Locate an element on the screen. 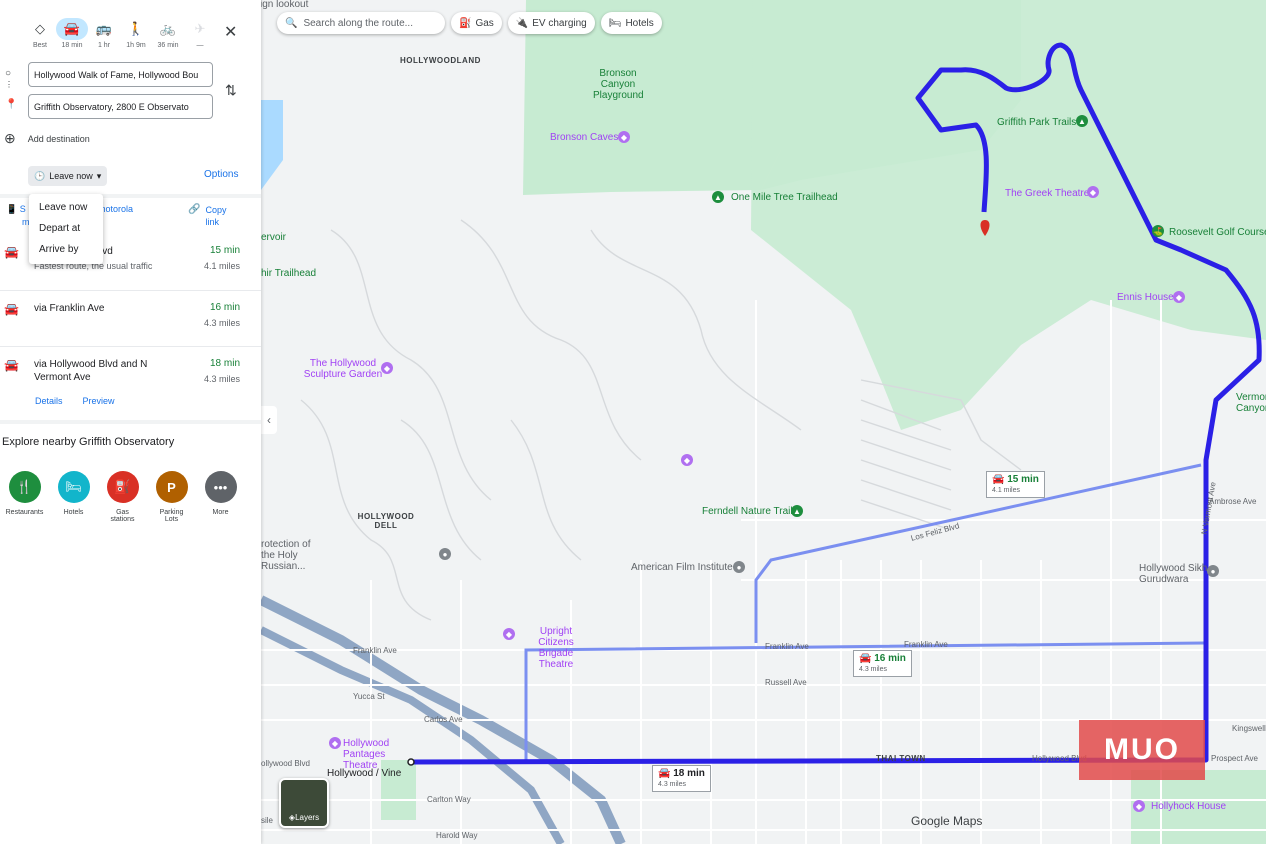 Image resolution: width=1266 pixels, height=844 pixels. swap-icon: ⇅ is located at coordinates (231, 90).